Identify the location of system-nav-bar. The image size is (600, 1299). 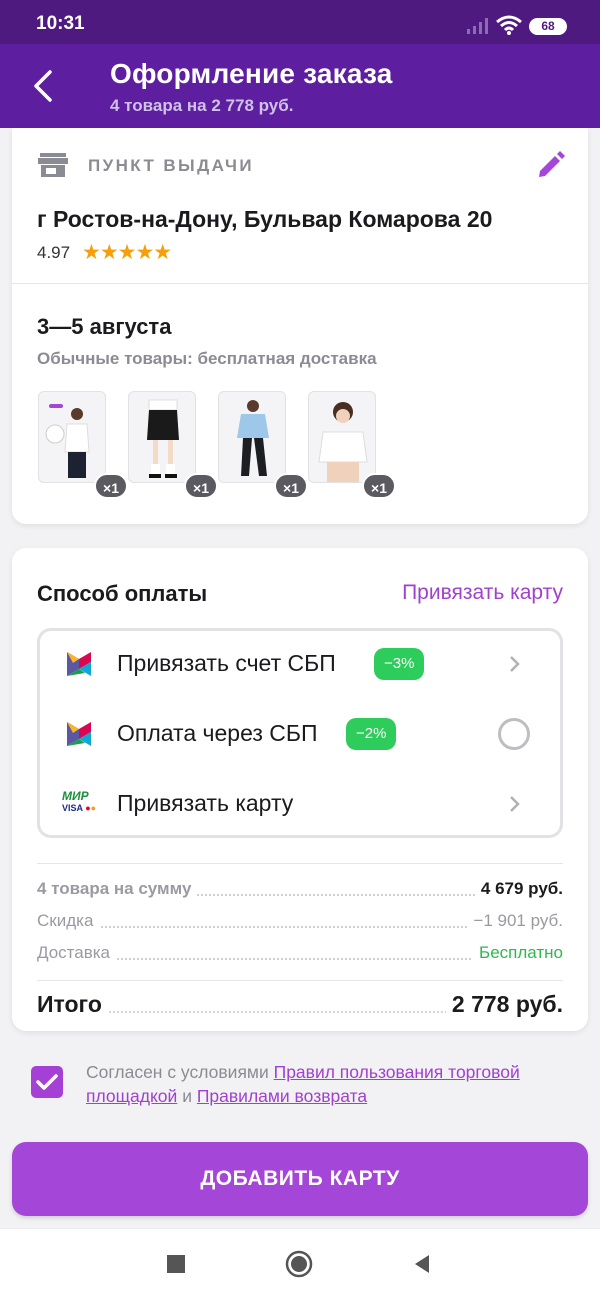
(300, 1263).